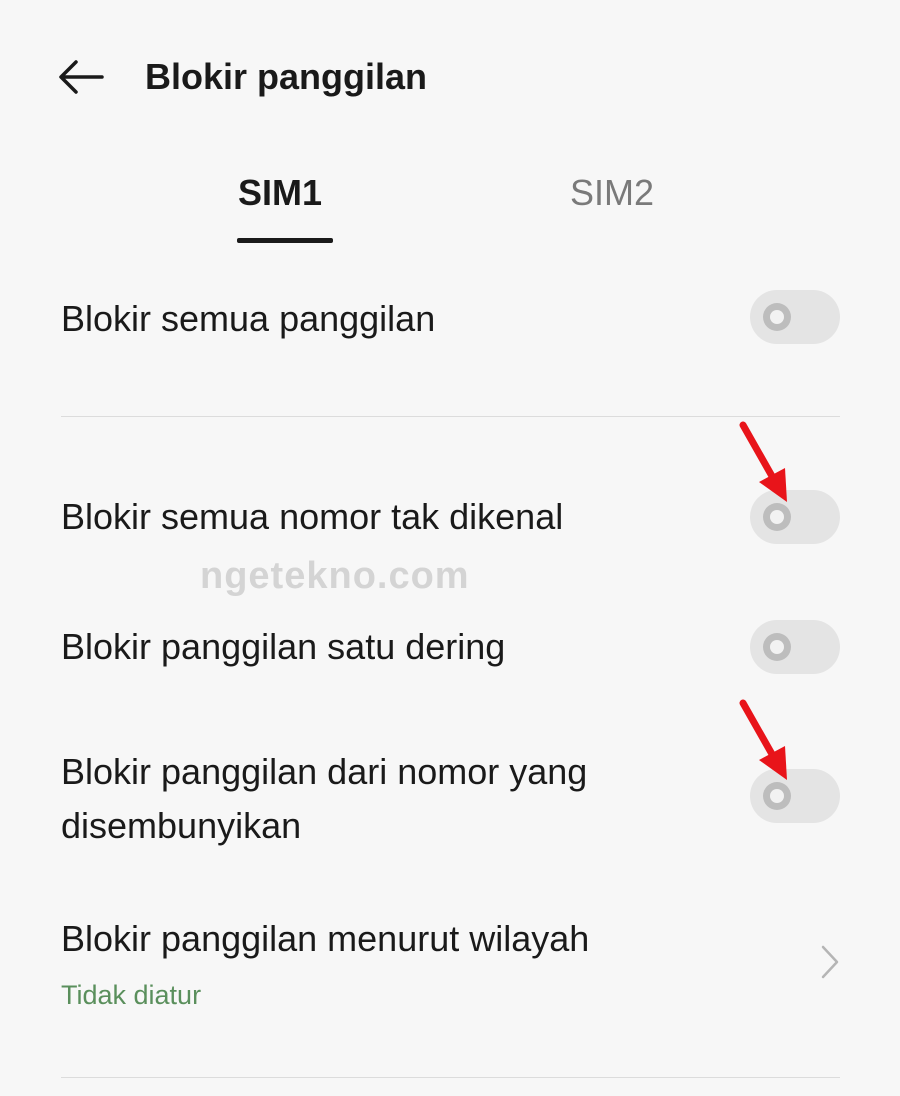  Describe the element at coordinates (450, 1077) in the screenshot. I see `bottom-divider` at that location.